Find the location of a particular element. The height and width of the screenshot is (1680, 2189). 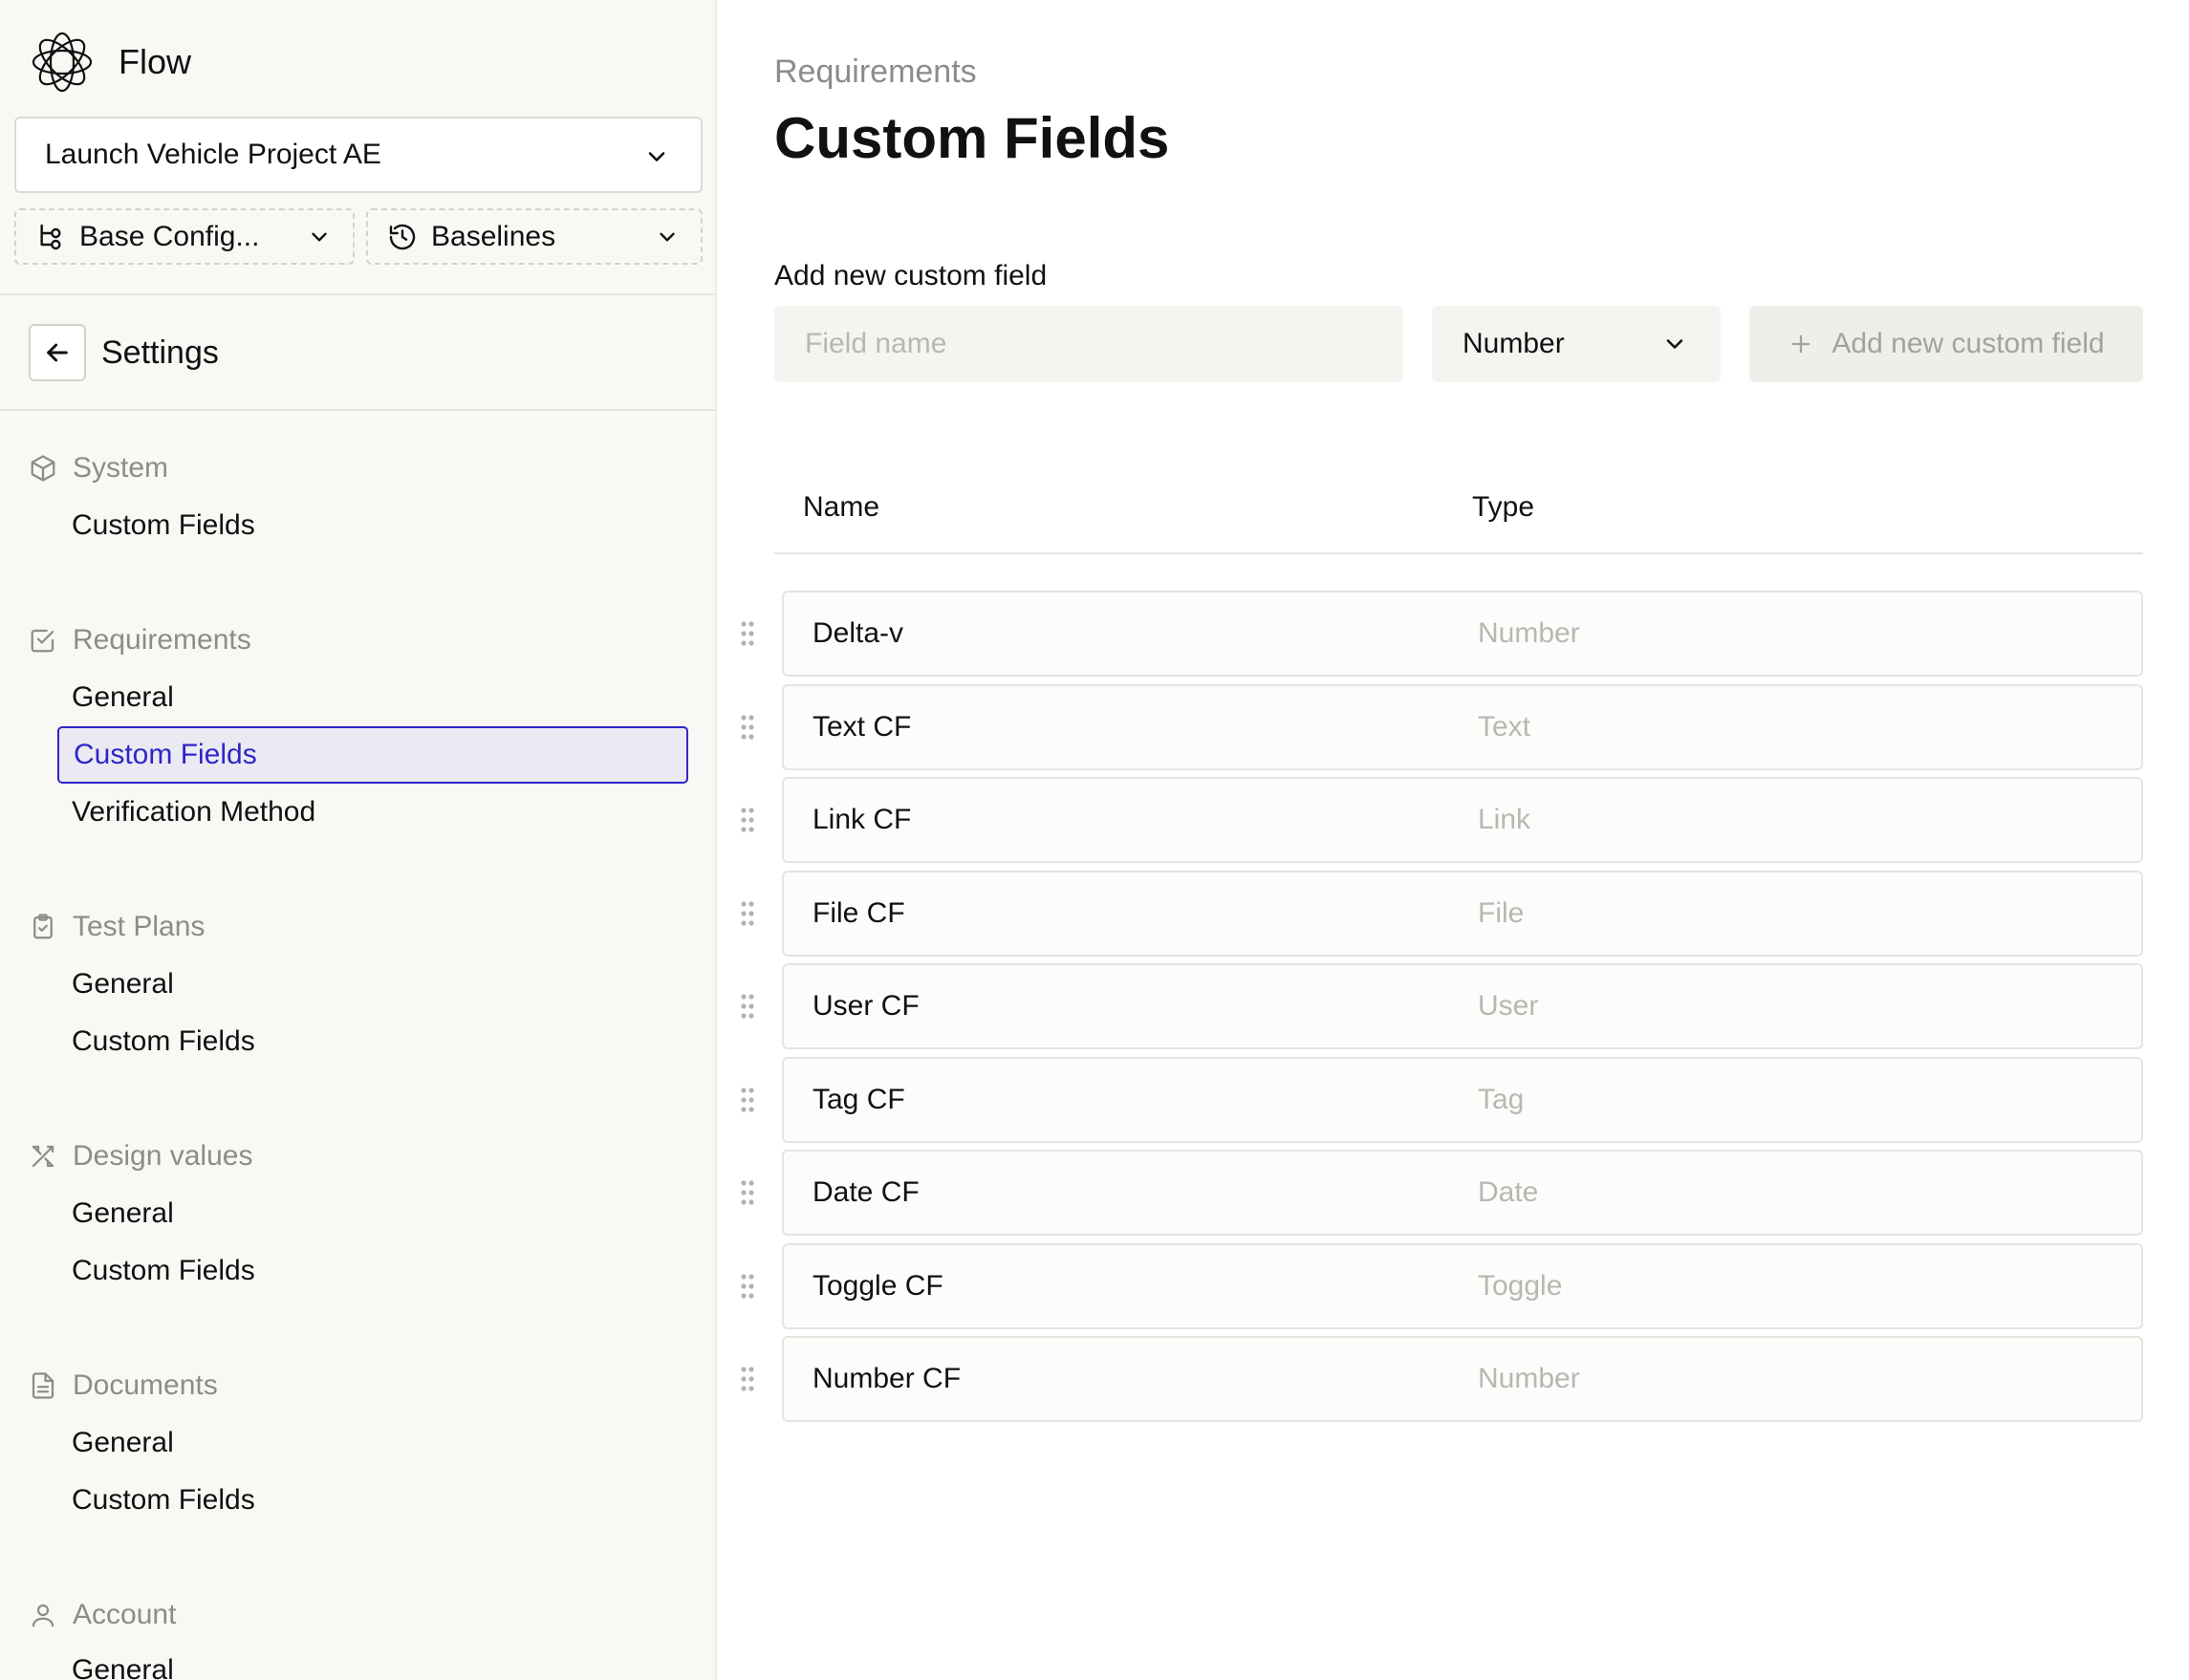

section-label: System is located at coordinates (121, 468).